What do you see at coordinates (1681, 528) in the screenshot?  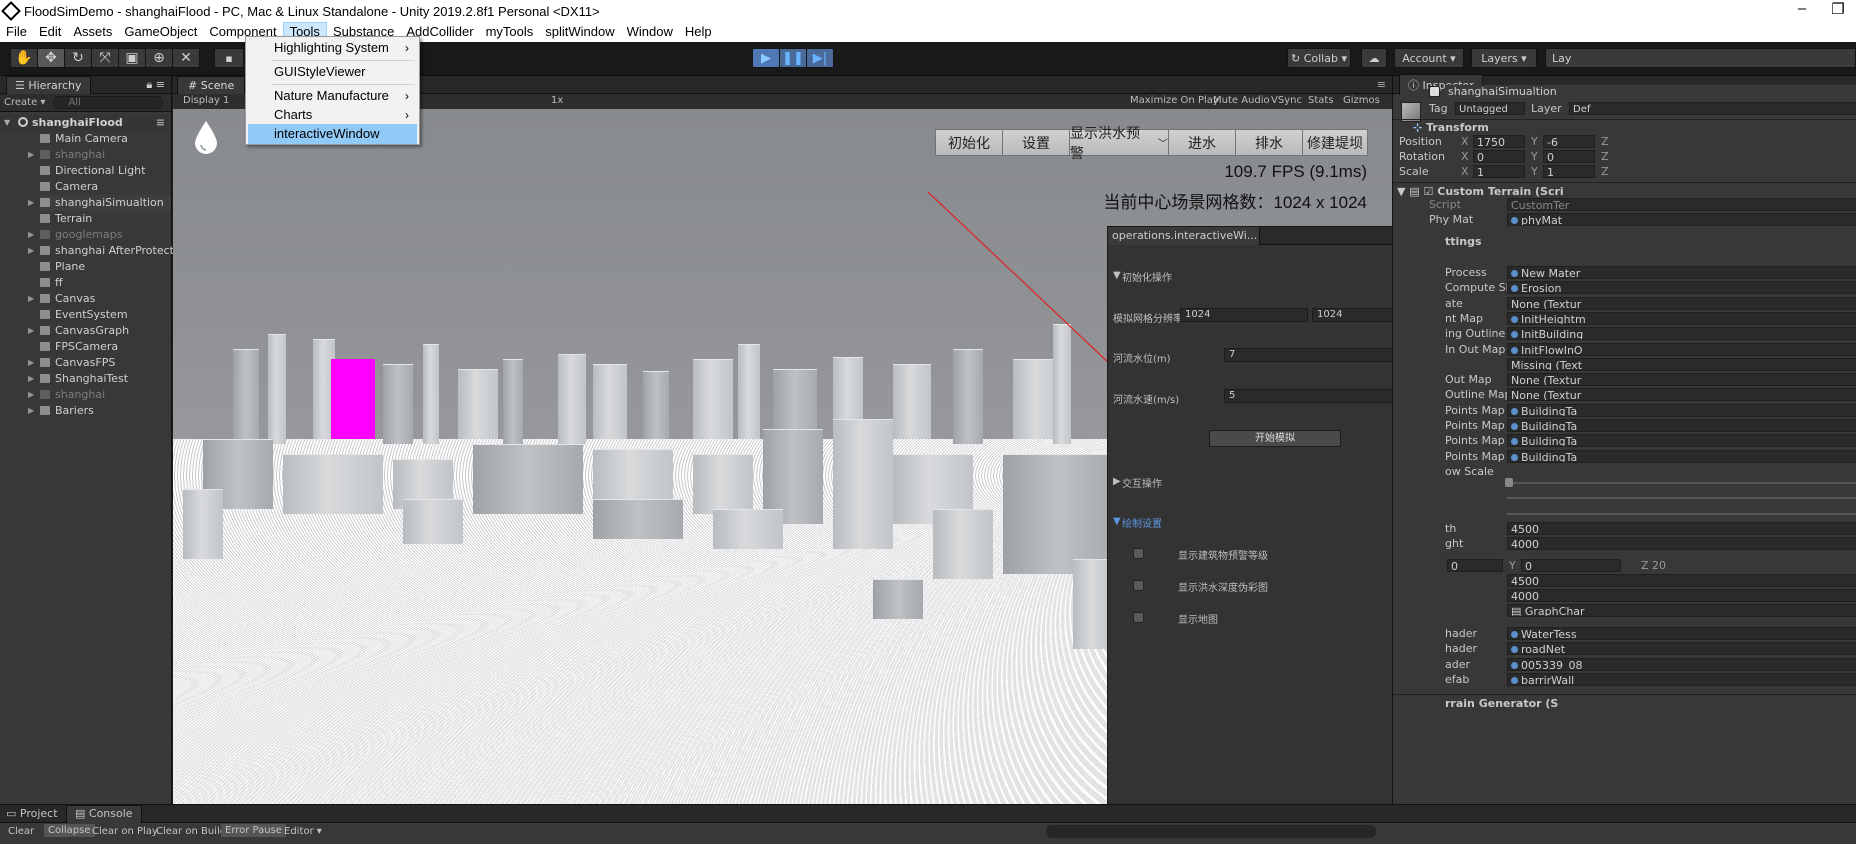 I see `width-field: 4500` at bounding box center [1681, 528].